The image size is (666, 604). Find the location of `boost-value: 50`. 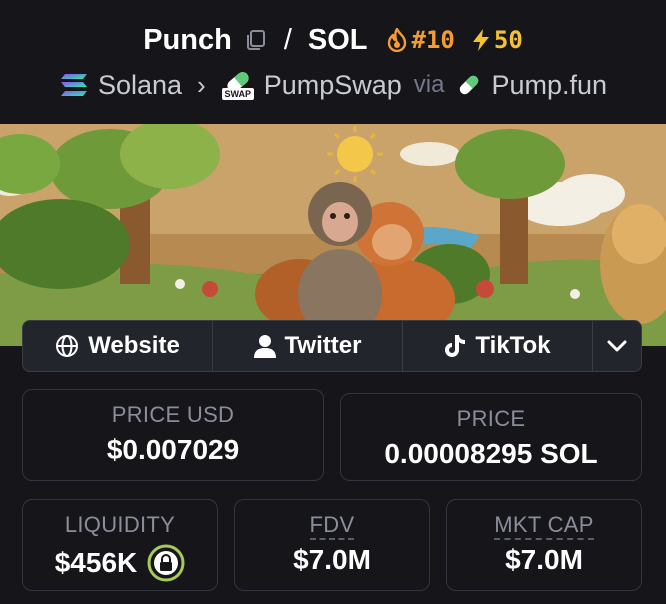

boost-value: 50 is located at coordinates (508, 40).